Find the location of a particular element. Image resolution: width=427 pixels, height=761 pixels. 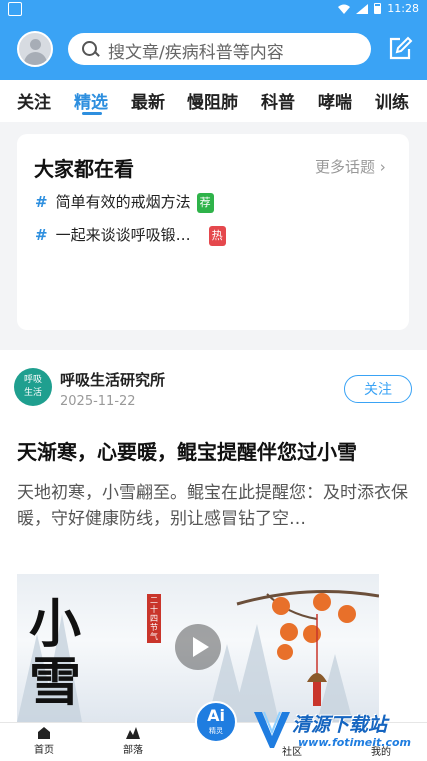

search-icon is located at coordinates (89, 48).